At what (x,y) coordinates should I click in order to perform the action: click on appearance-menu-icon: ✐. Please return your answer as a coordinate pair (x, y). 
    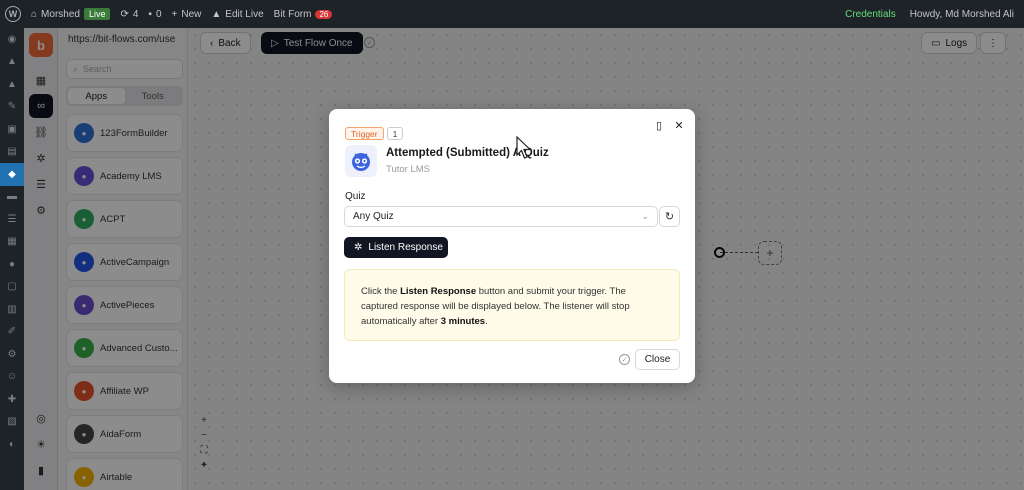
    Looking at the image, I should click on (12, 332).